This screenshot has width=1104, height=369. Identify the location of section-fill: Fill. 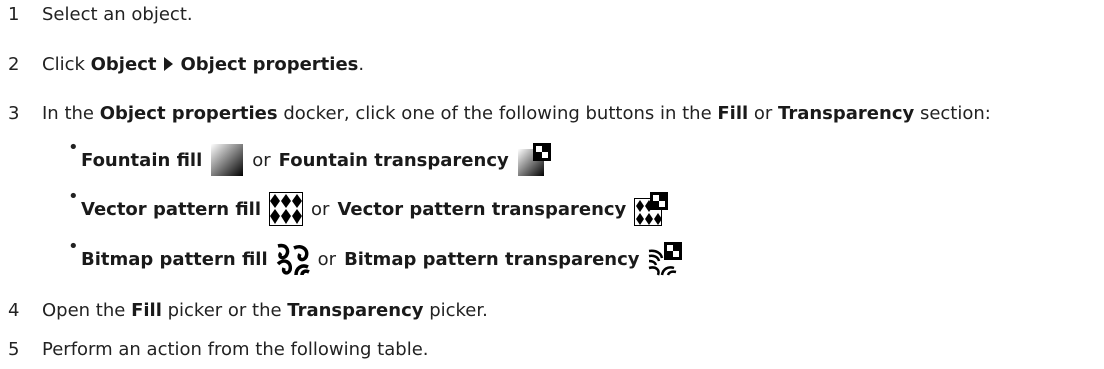
(733, 113).